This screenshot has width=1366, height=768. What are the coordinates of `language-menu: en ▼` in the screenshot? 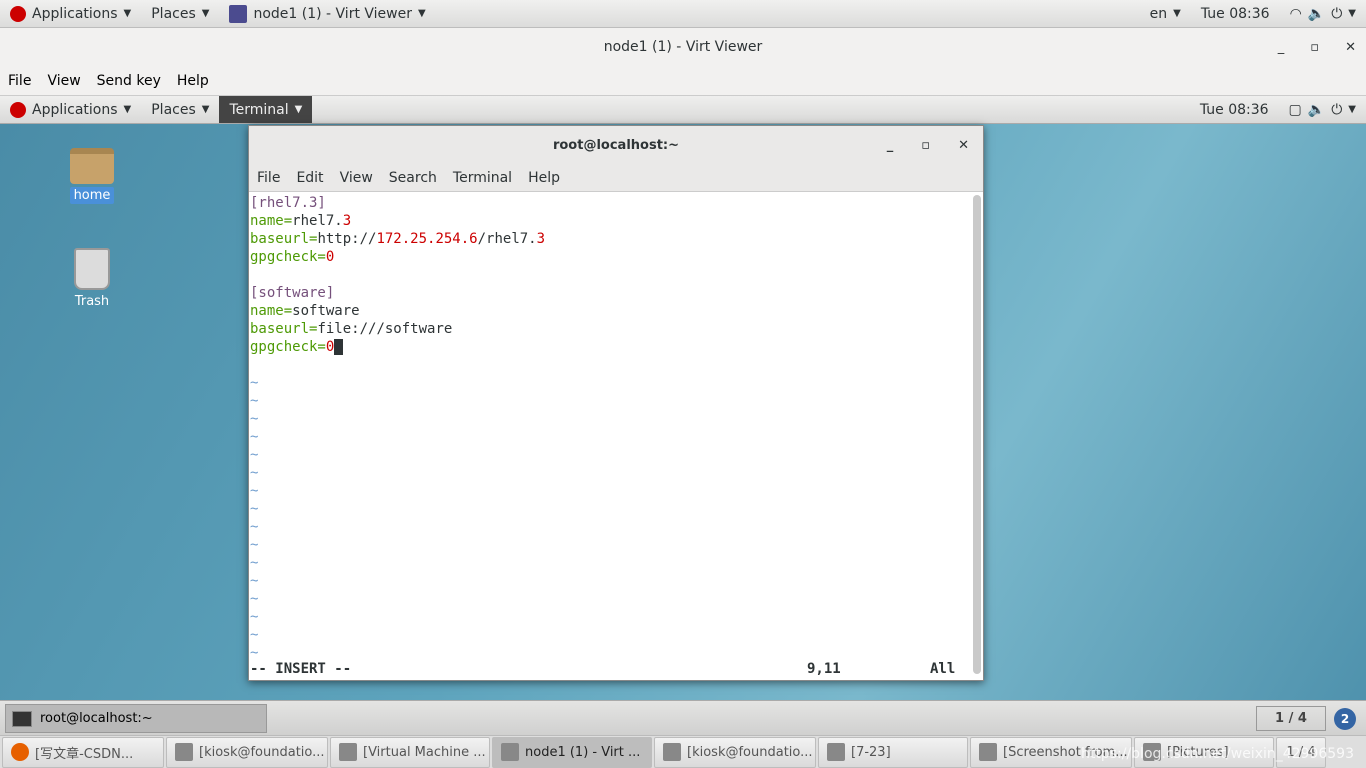 It's located at (1165, 14).